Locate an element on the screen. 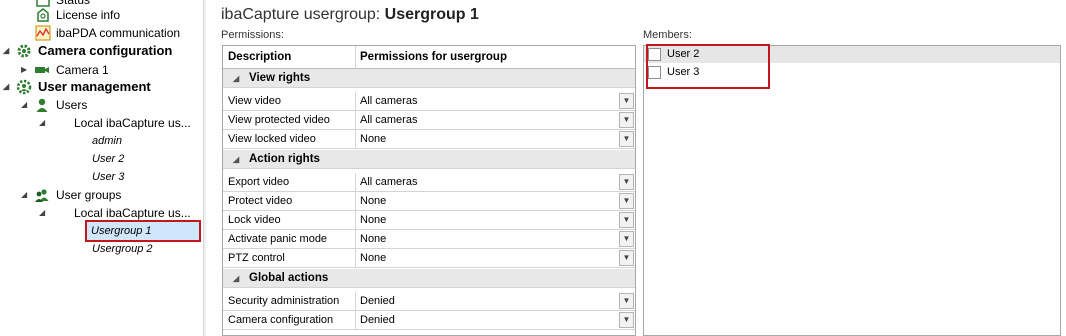 The image size is (1066, 336). section-title: View rights is located at coordinates (280, 78).